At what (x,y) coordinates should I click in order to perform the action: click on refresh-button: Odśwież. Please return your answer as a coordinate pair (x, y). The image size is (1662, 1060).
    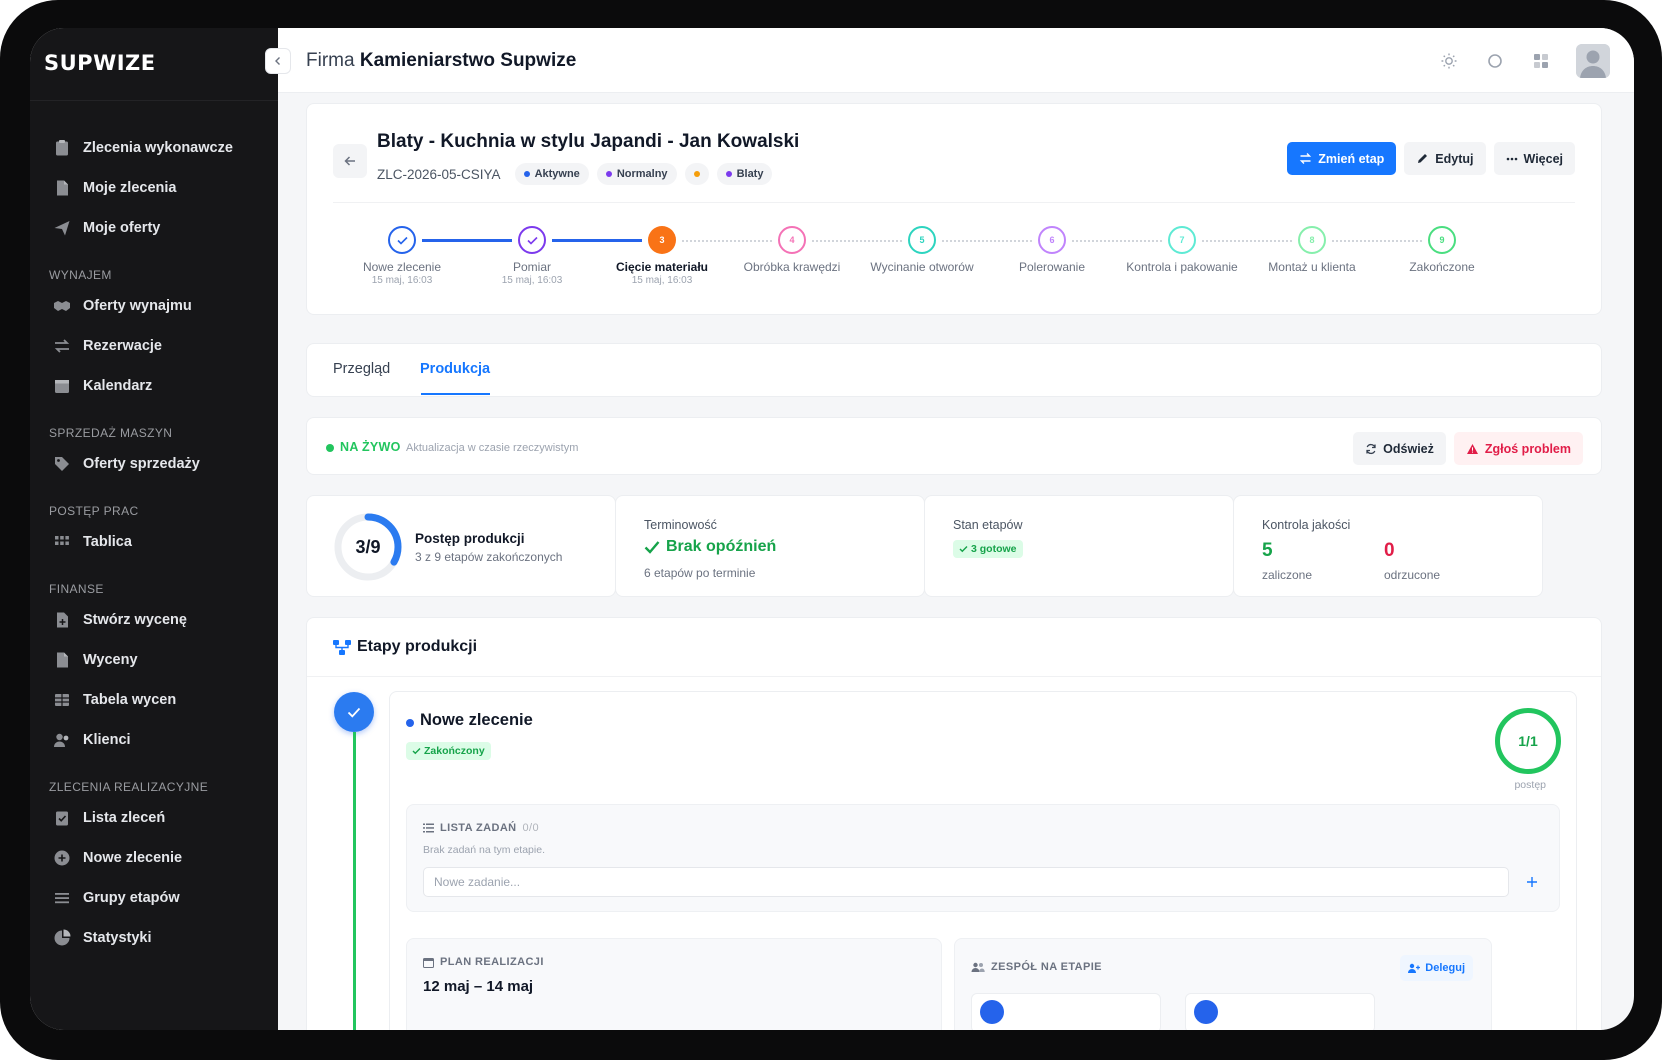
    Looking at the image, I should click on (1399, 448).